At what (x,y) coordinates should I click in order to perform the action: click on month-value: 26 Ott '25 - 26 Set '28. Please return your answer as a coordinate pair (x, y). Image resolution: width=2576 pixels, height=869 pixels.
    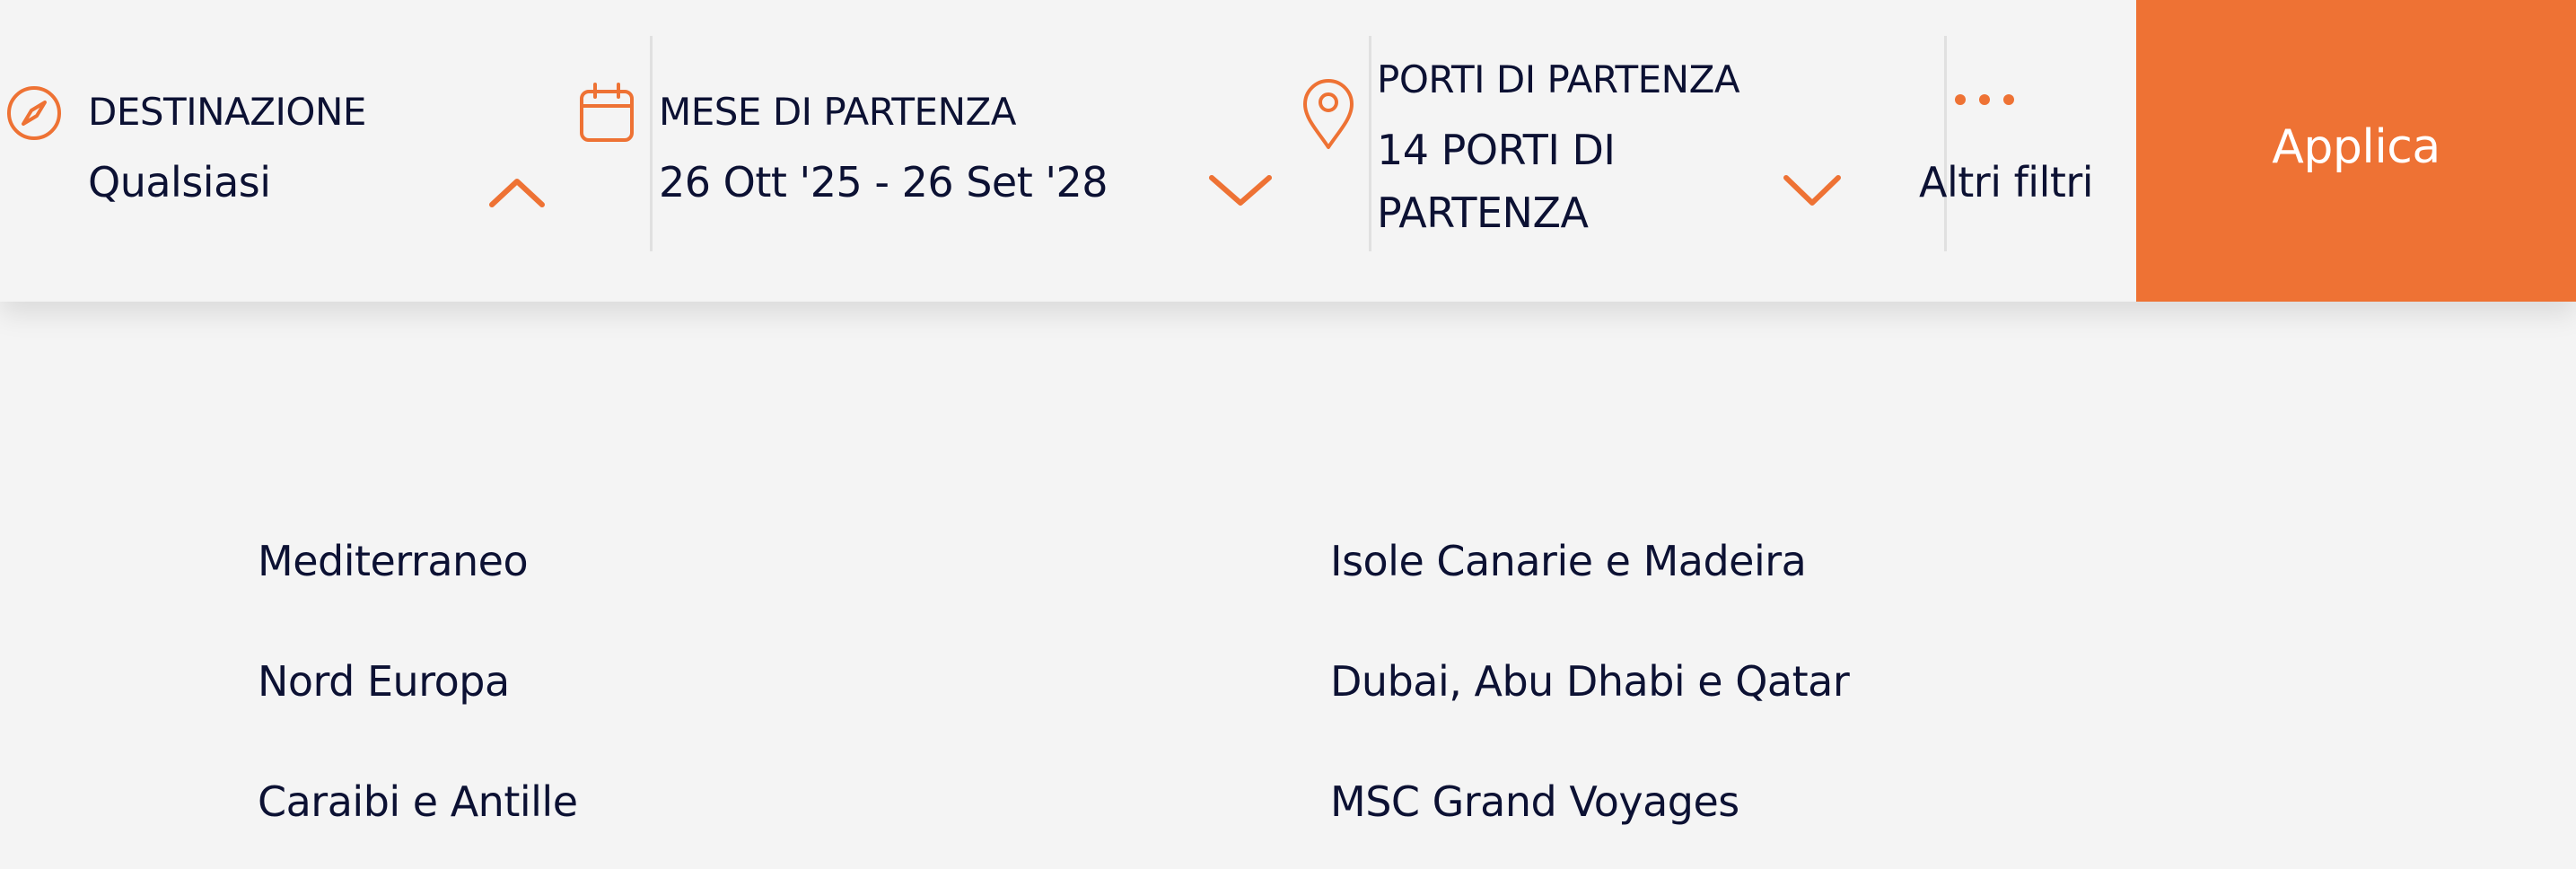
    Looking at the image, I should click on (883, 182).